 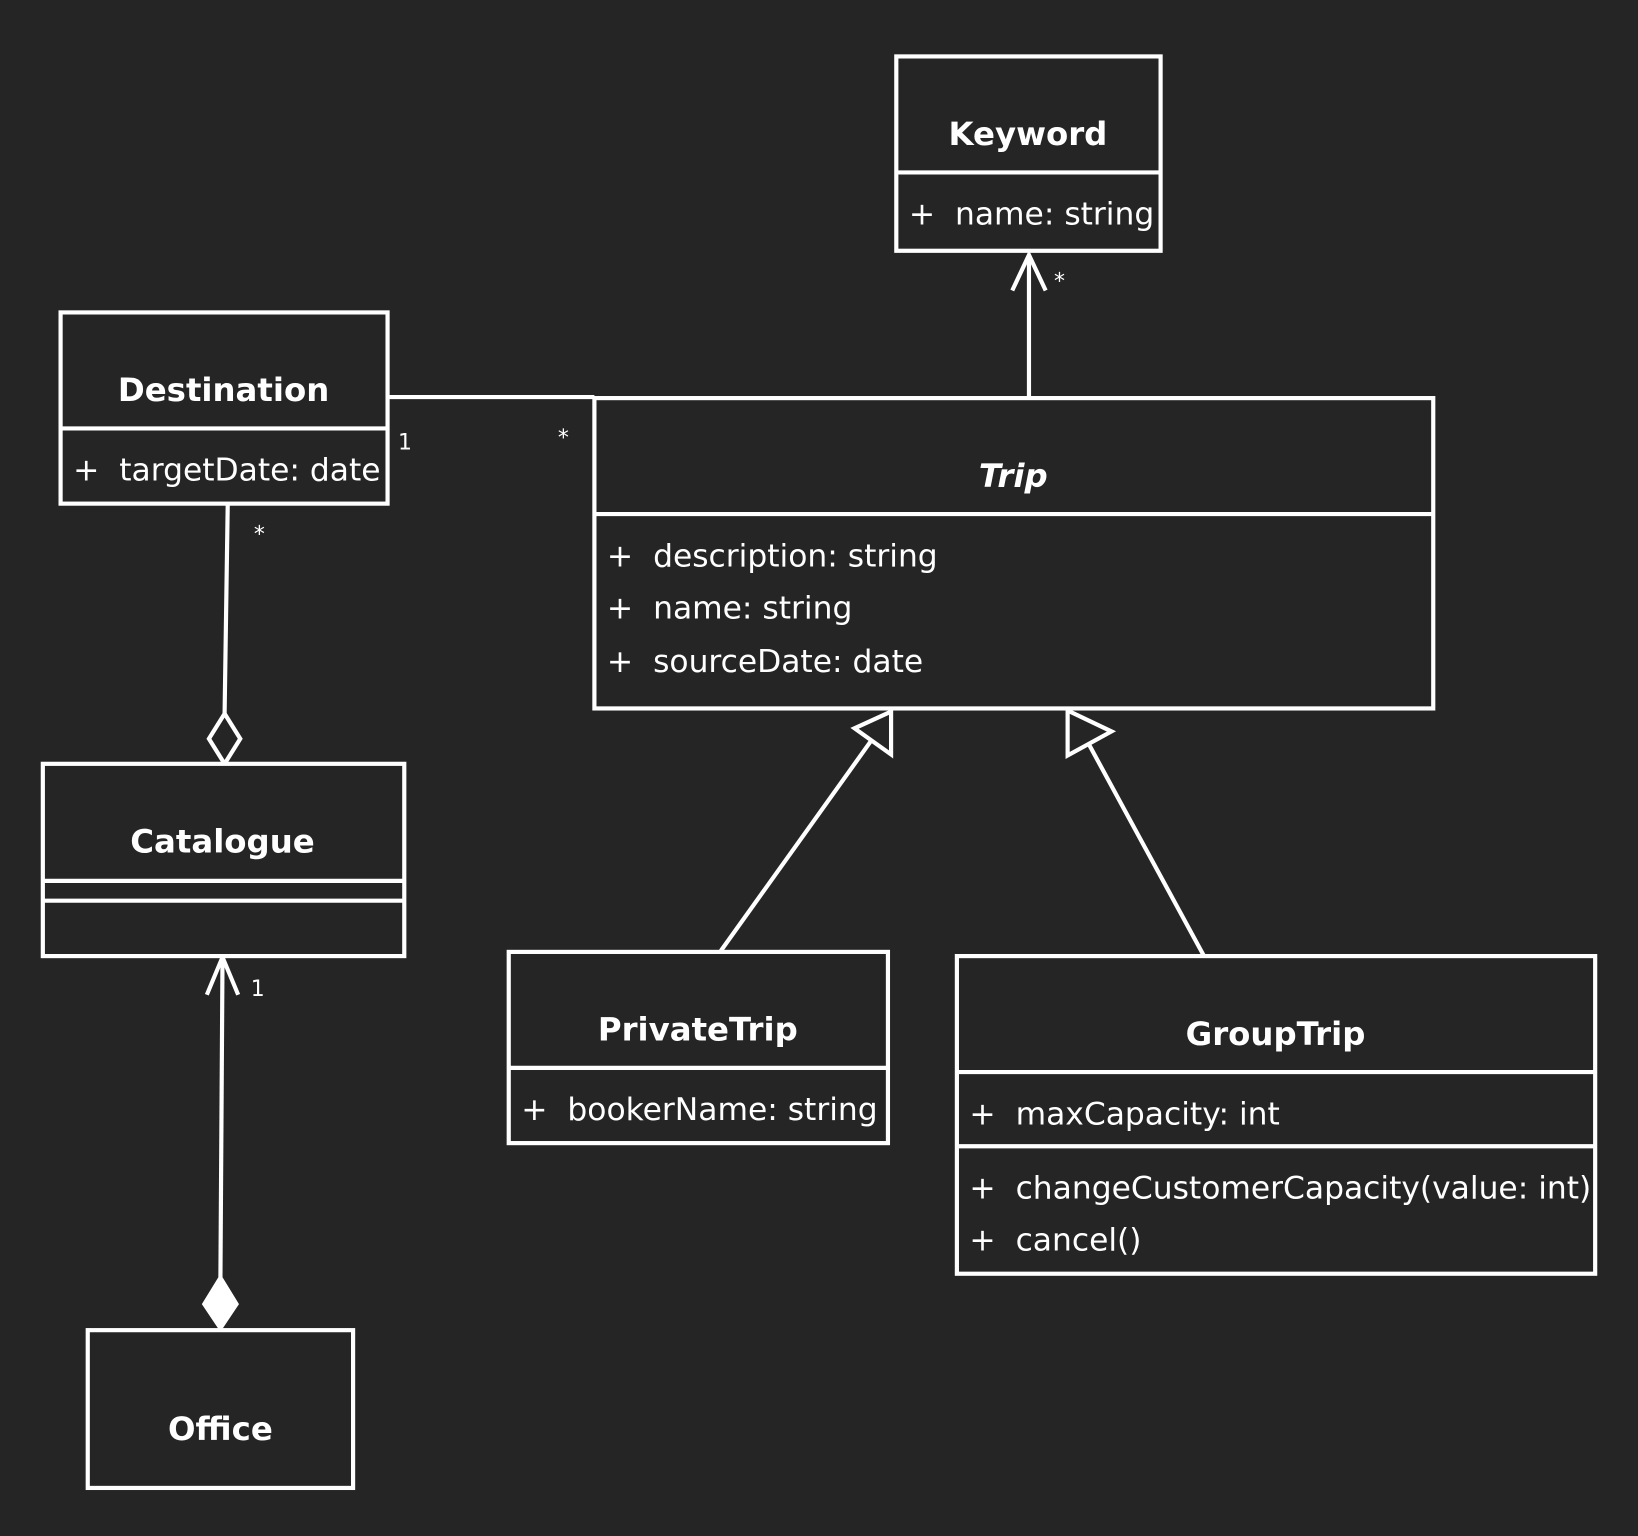 I want to click on edge-office-catalogue, so click(x=221, y=1141).